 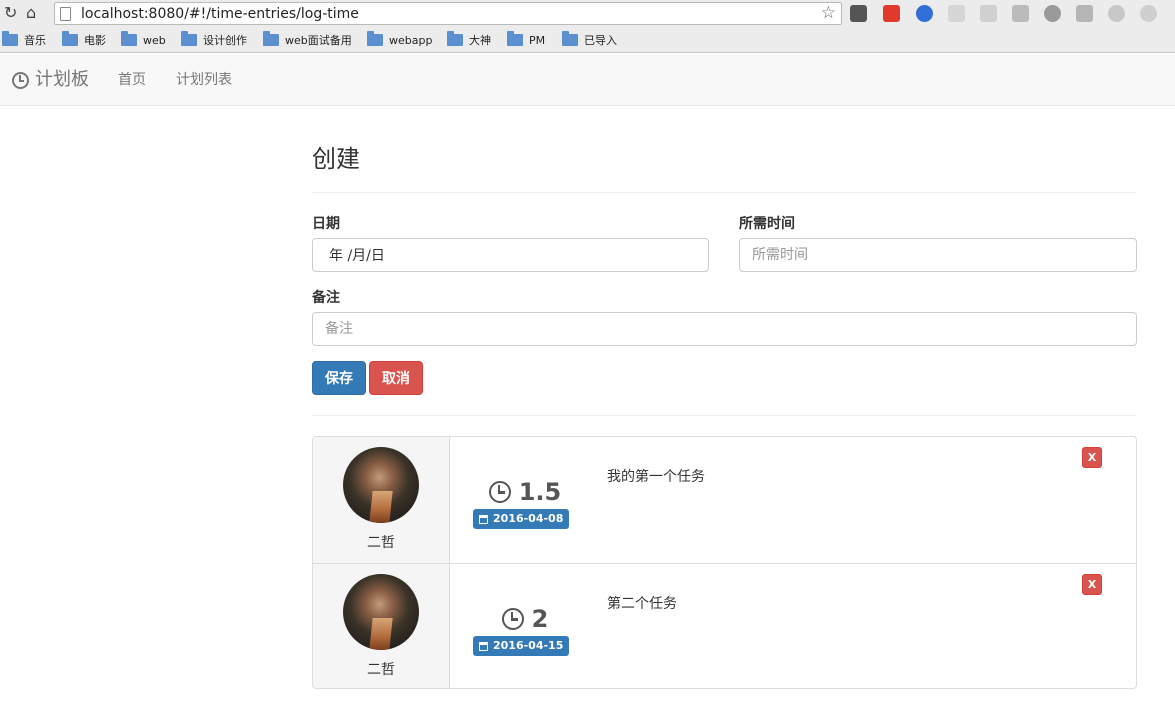 What do you see at coordinates (220, 14) in the screenshot?
I see `url-text: localhost:8080/#!/time-entries/log-time` at bounding box center [220, 14].